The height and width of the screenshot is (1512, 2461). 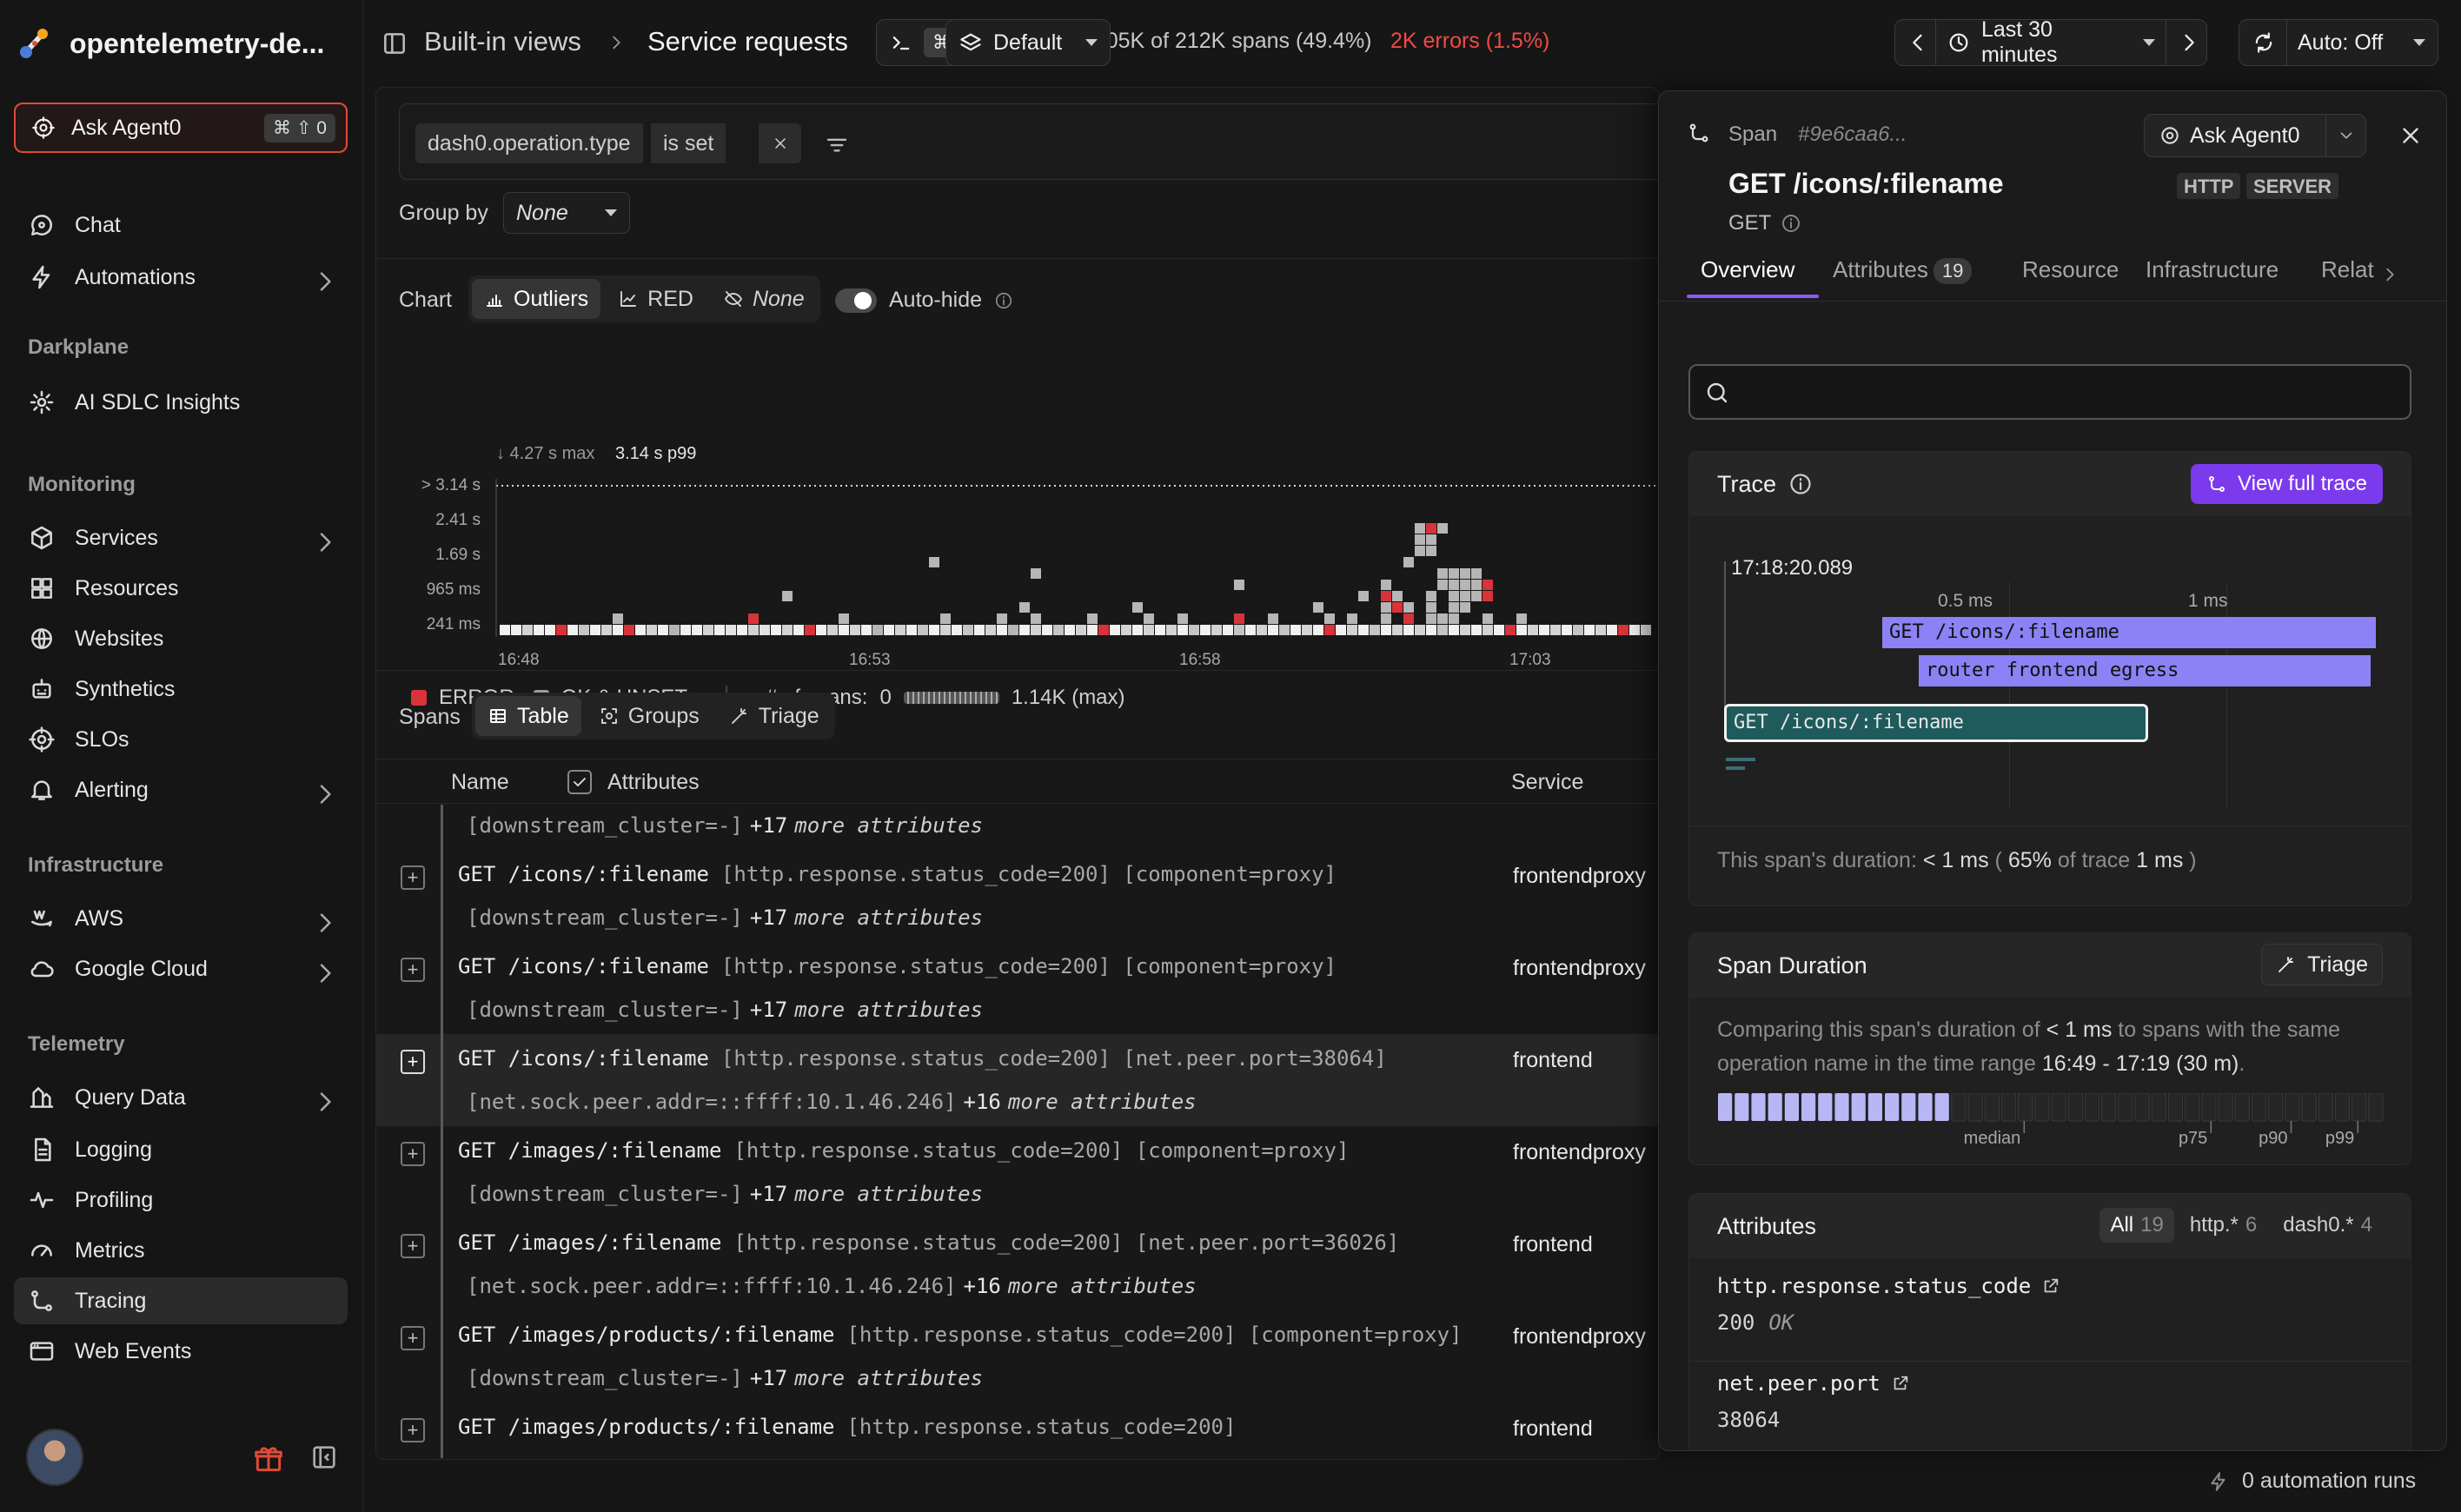 I want to click on autohide-toggle: Auto-hide, so click(x=924, y=300).